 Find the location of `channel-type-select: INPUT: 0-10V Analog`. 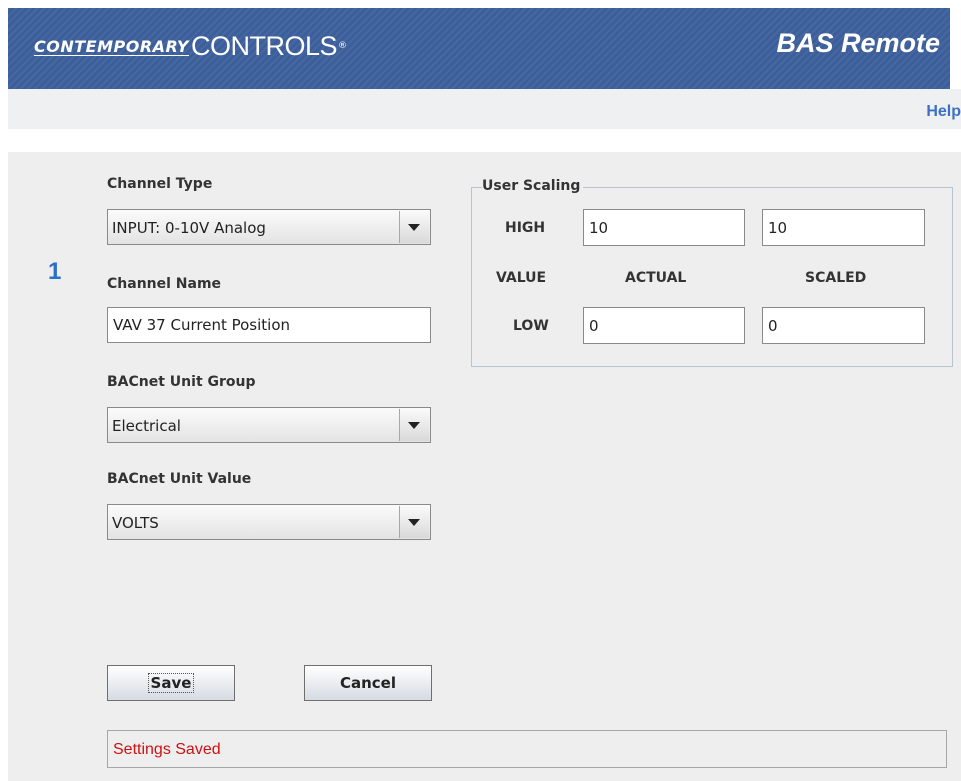

channel-type-select: INPUT: 0-10V Analog is located at coordinates (269, 227).